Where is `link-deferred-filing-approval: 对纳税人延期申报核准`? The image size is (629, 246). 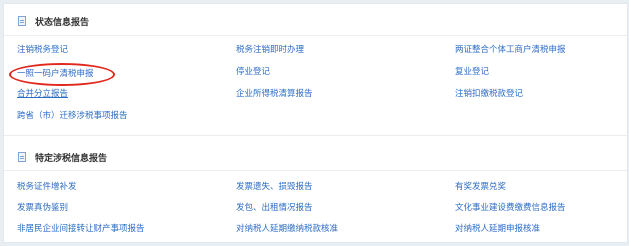
link-deferred-filing-approval: 对纳税人延期申报核准 is located at coordinates (497, 228).